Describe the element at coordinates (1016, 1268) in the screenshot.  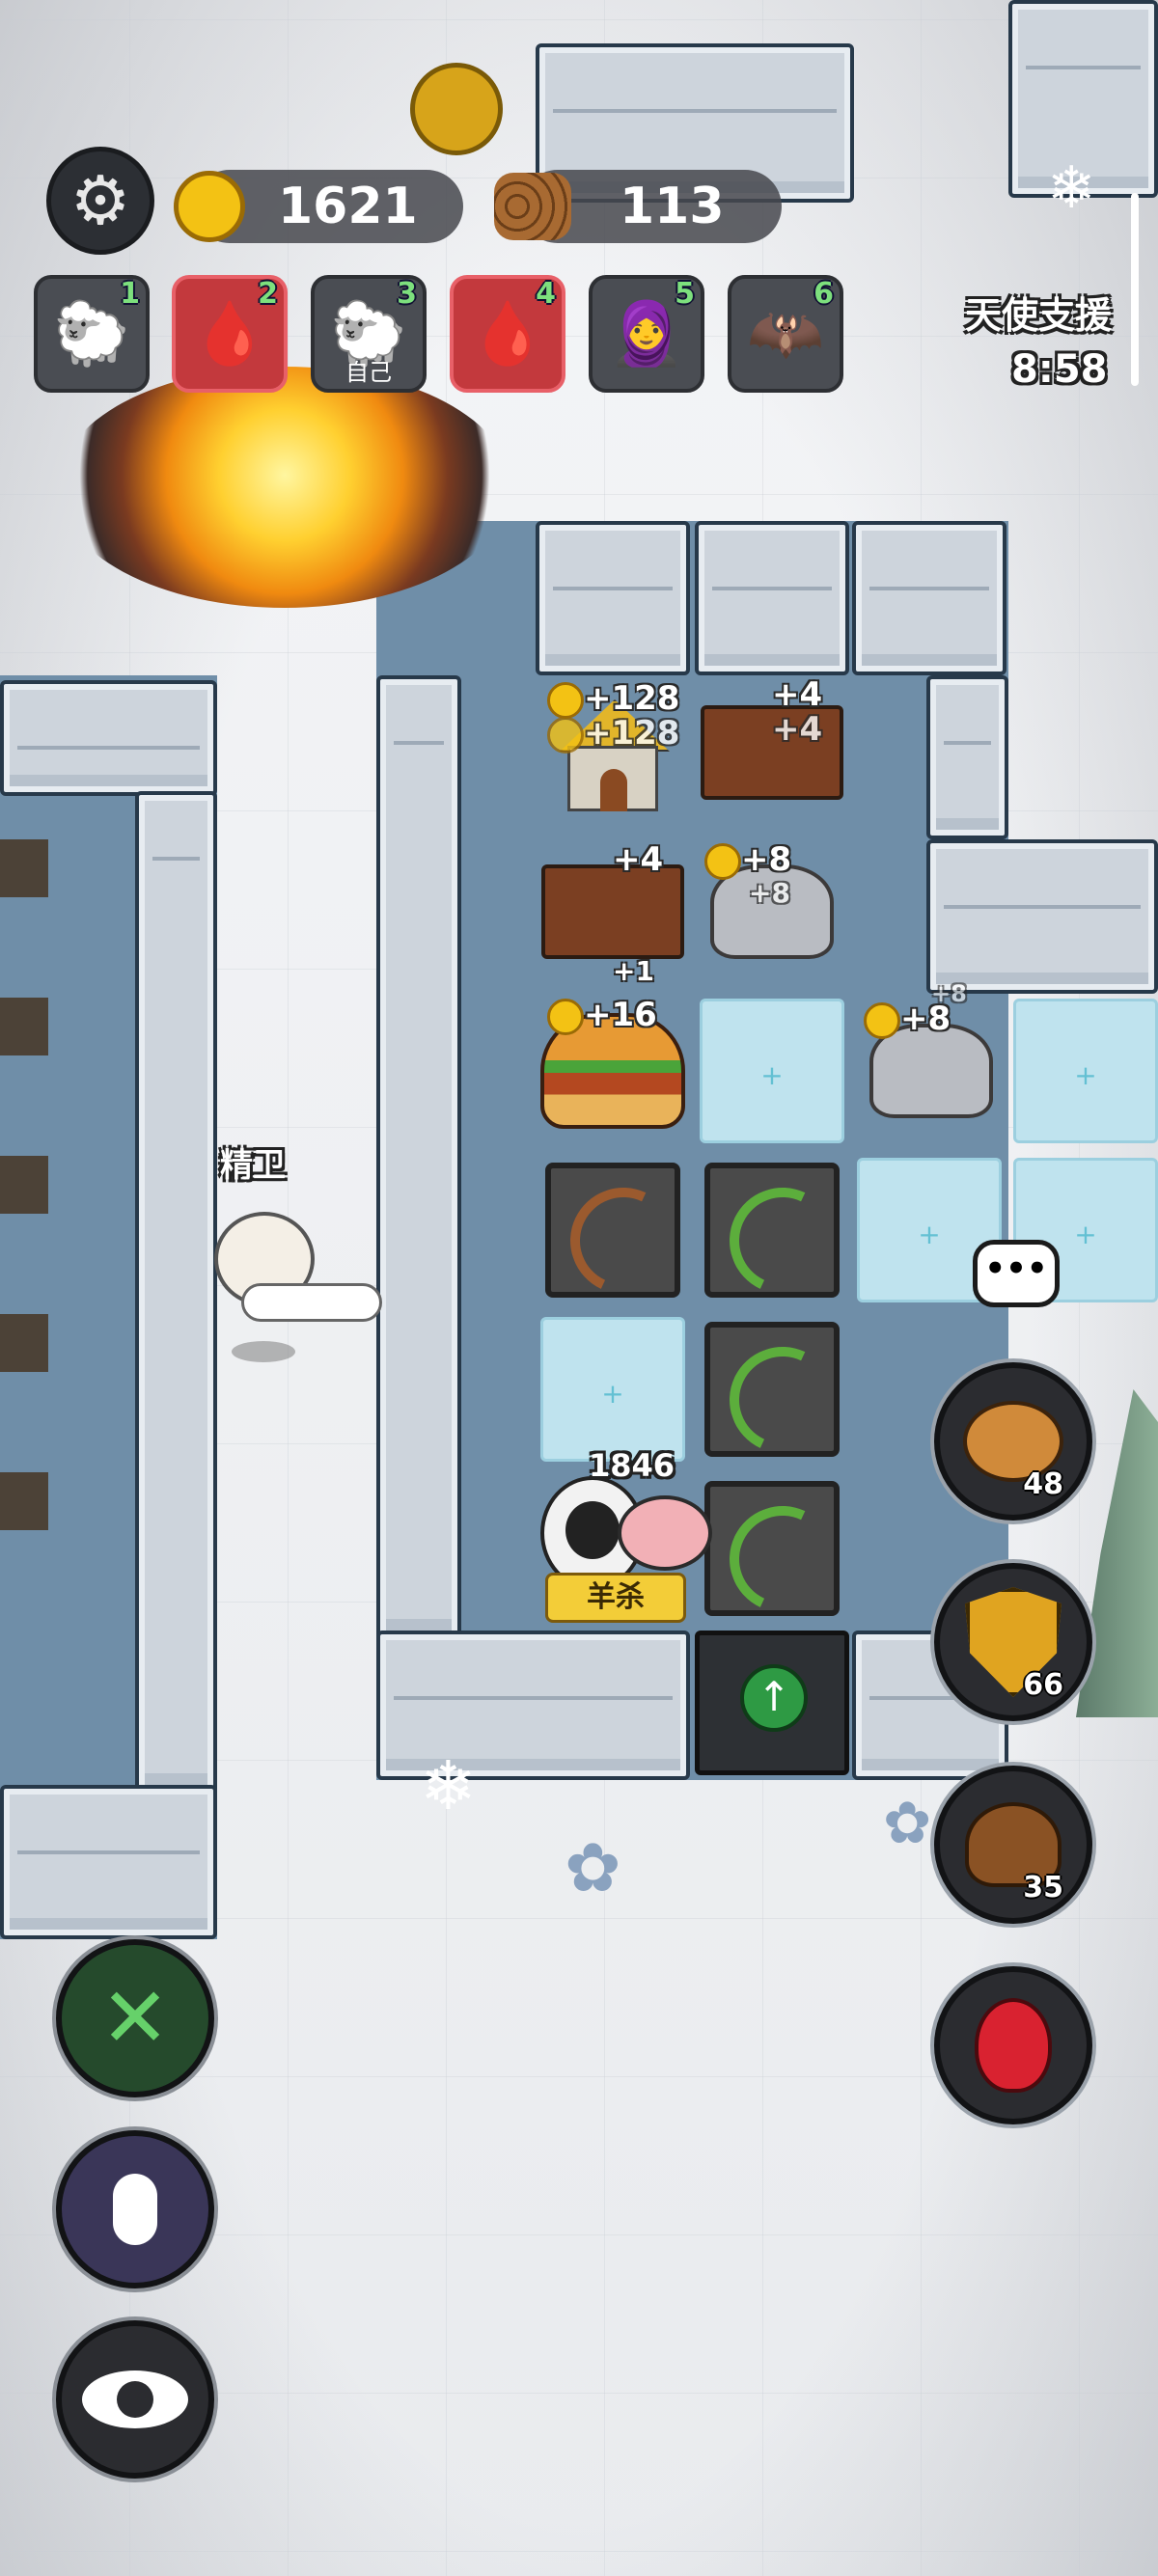
I see `chat-bubble-icon: •••` at that location.